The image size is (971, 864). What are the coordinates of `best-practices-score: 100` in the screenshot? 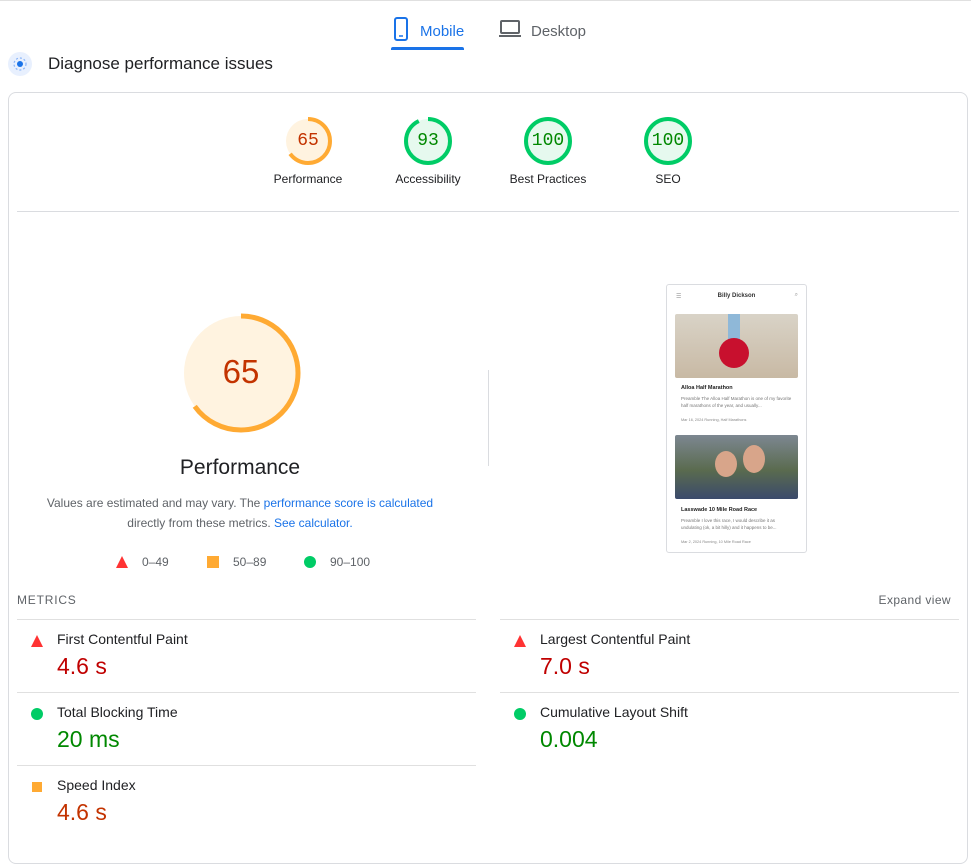 It's located at (548, 141).